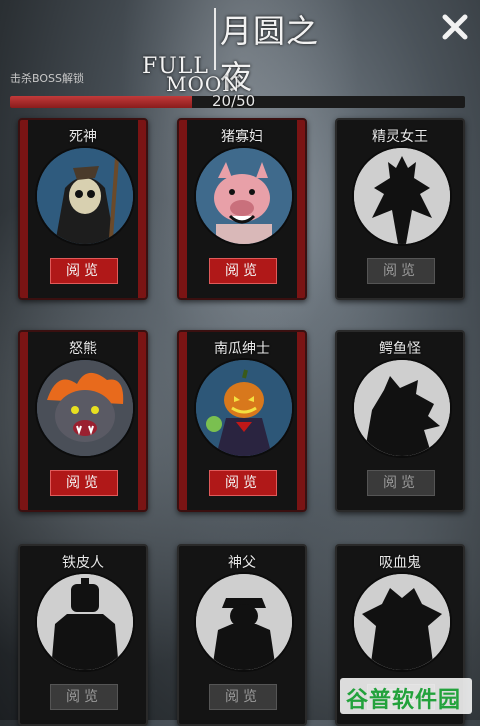 The height and width of the screenshot is (726, 480). I want to click on site-watermark: 谷普软件园, so click(406, 696).